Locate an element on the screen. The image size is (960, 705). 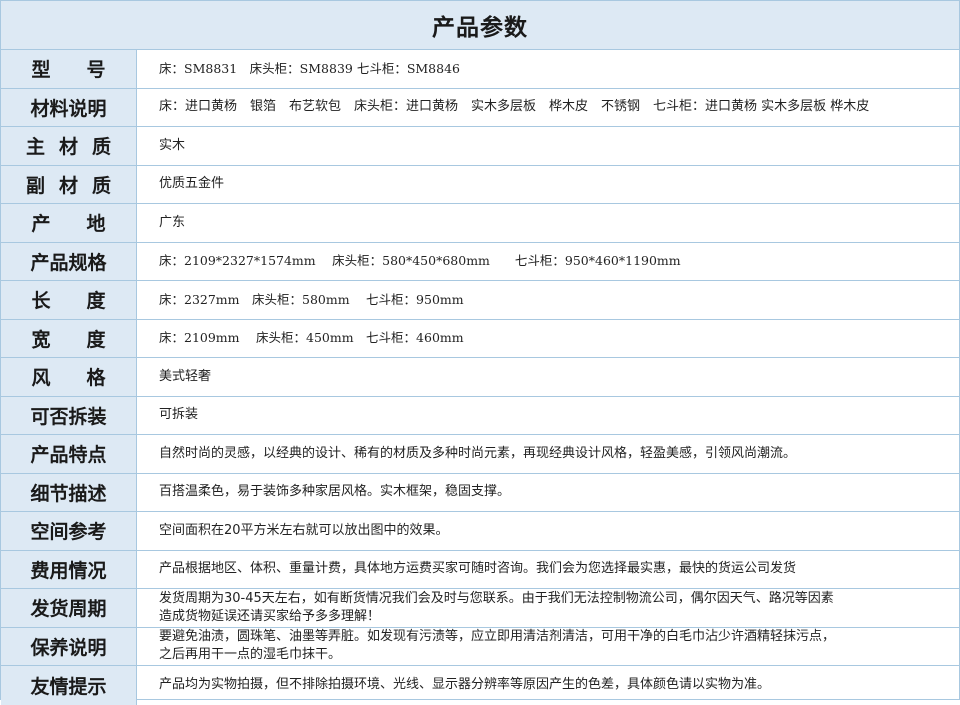
param-label: 型号 is located at coordinates (86, 70).